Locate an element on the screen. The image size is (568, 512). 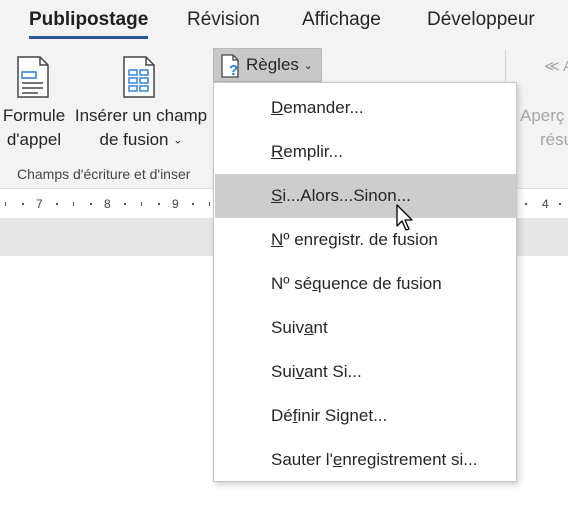
tab-revision: Révision is located at coordinates (223, 20).